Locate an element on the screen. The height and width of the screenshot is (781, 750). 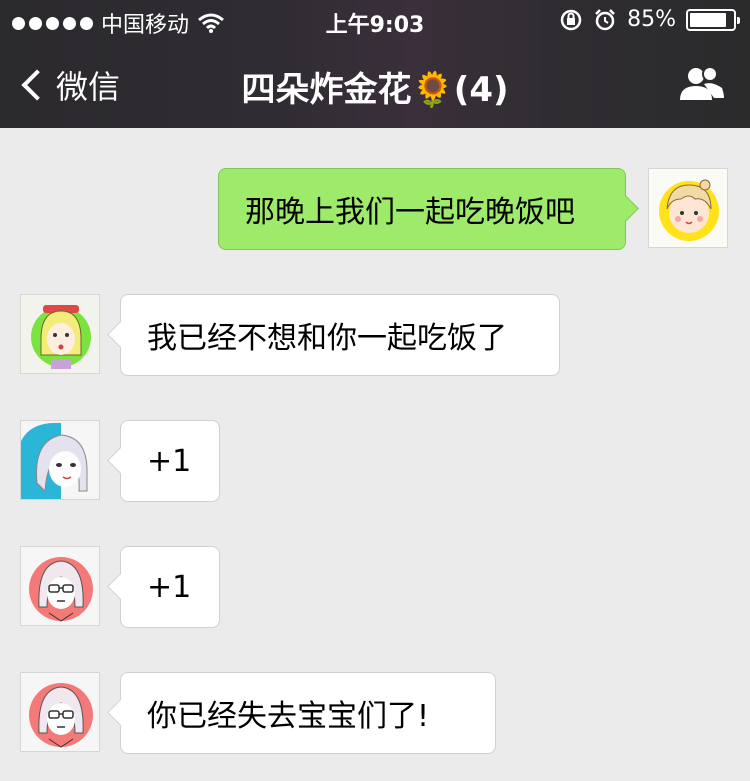
message-bubble: 那晚上我们一起吃晚饭吧 is located at coordinates (422, 209).